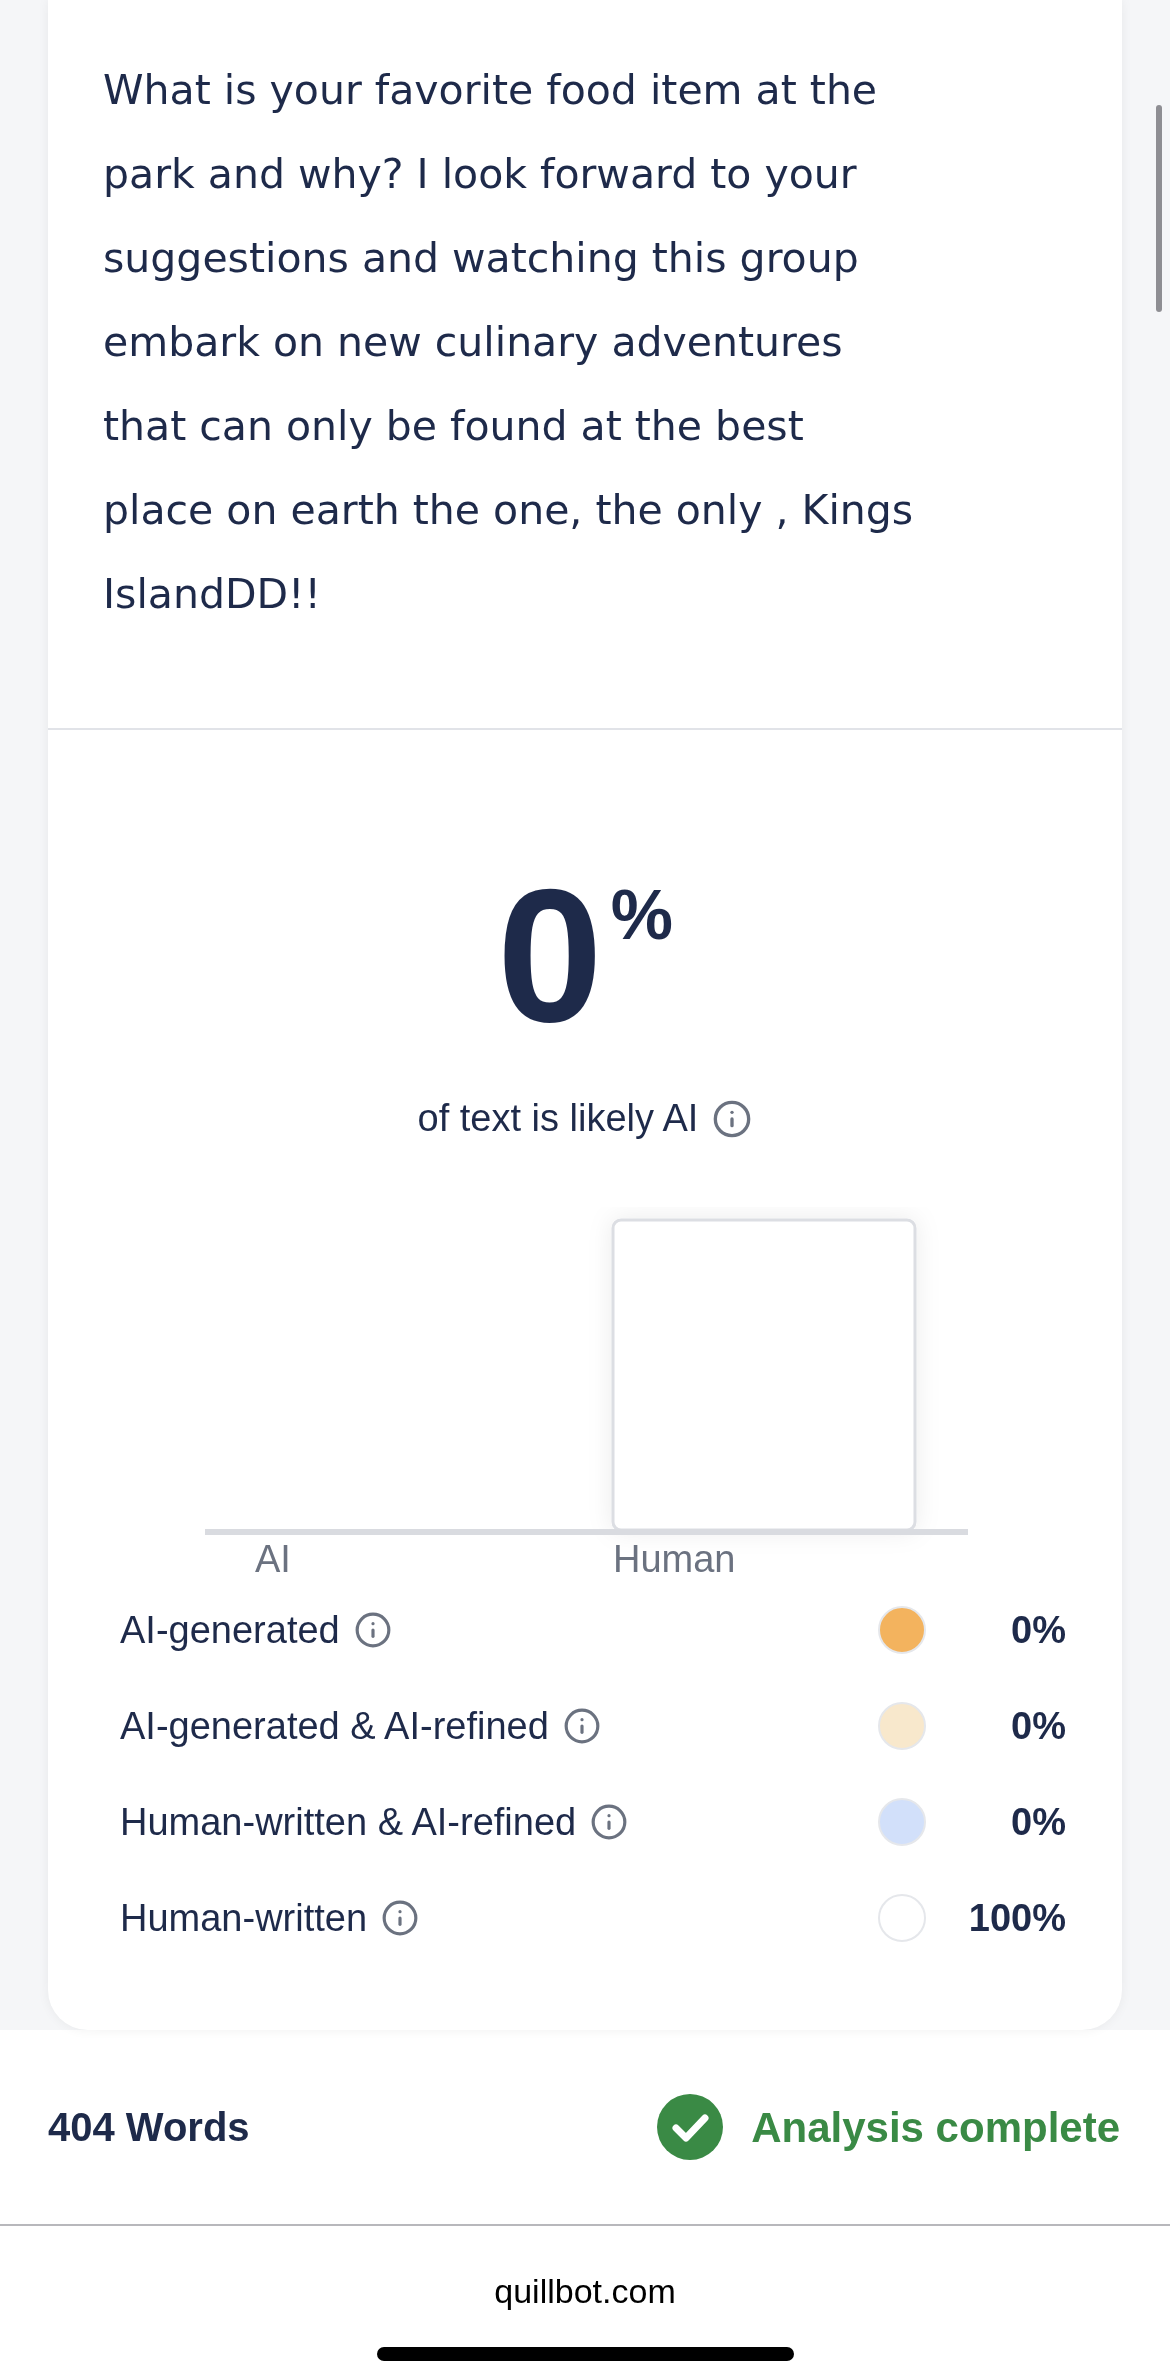 This screenshot has height=2379, width=1170. Describe the element at coordinates (558, 1118) in the screenshot. I see `score-caption: of text is likely AI` at that location.